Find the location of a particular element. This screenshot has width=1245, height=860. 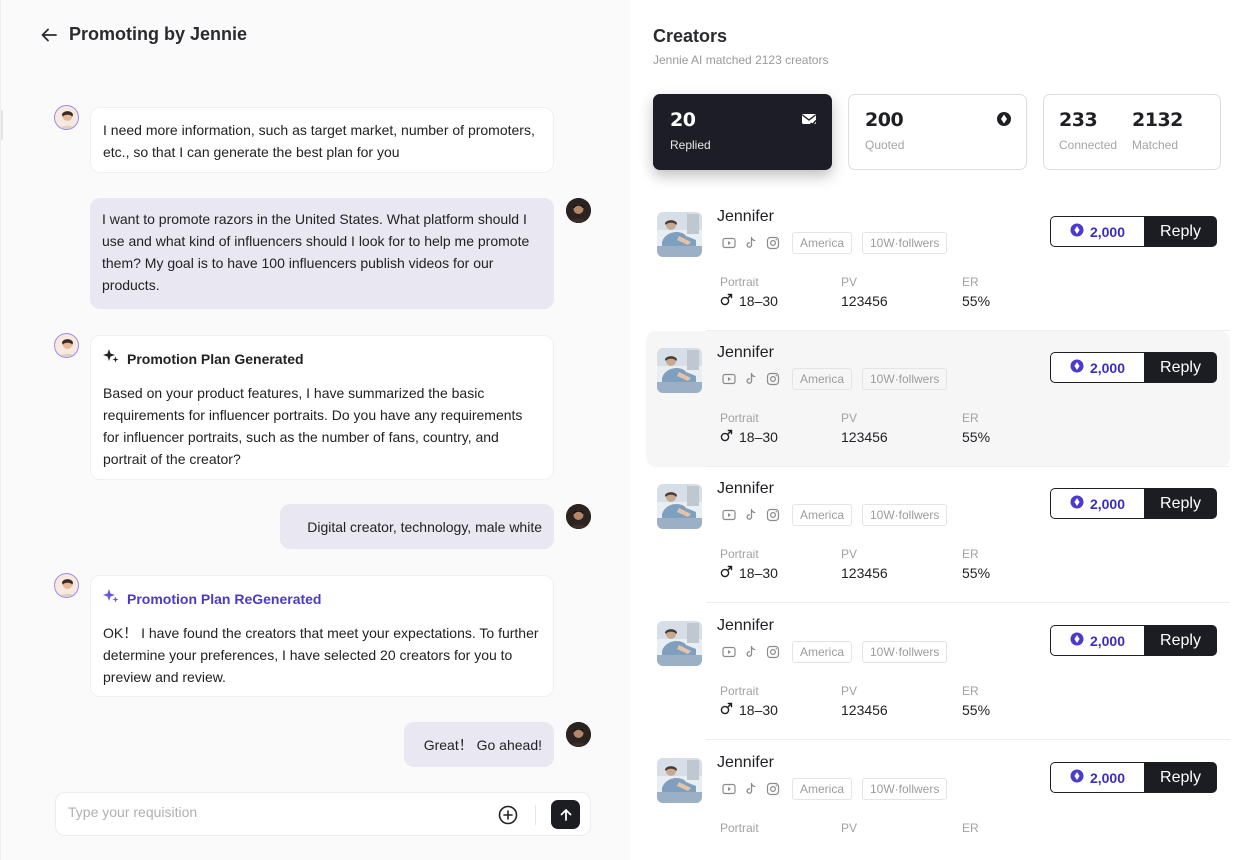

send-button is located at coordinates (565, 814).